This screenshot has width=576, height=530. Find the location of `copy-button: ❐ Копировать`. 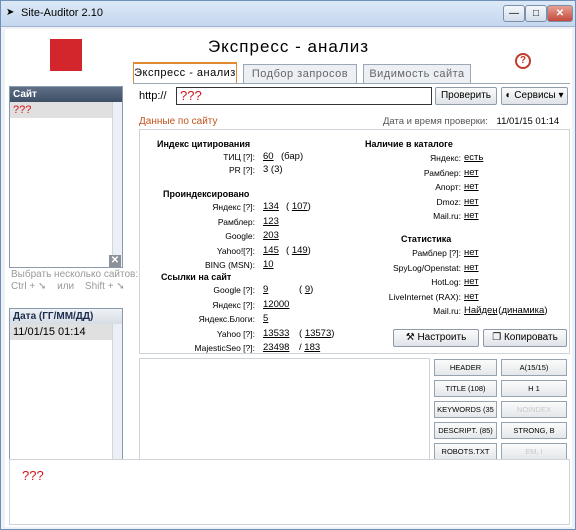

copy-button: ❐ Копировать is located at coordinates (525, 338).